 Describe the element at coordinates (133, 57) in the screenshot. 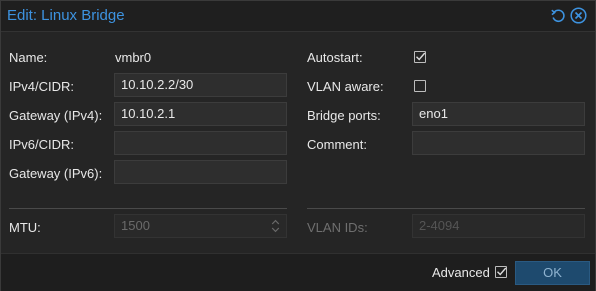

I see `name-value: vmbr0` at that location.